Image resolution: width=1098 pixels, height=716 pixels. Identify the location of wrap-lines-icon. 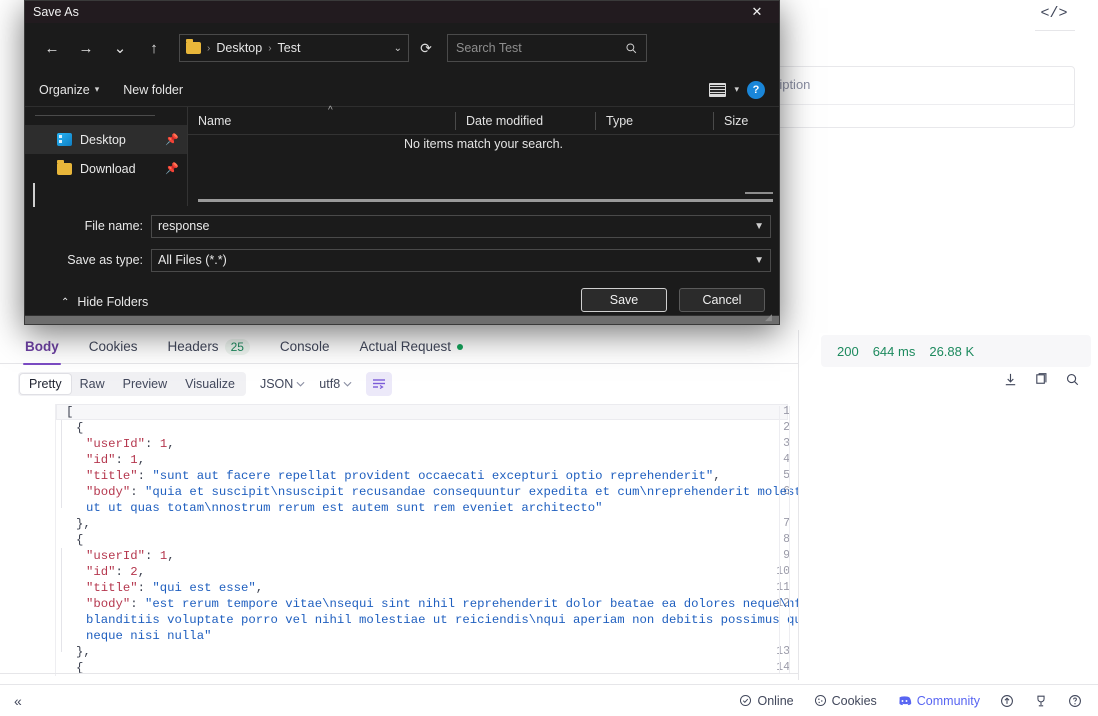
(379, 384).